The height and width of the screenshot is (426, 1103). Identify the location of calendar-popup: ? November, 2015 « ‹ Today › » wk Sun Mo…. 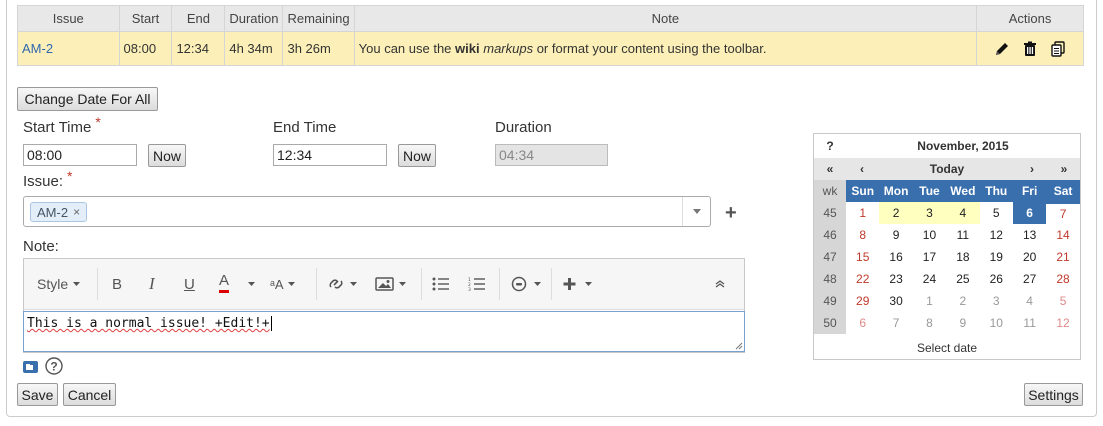
(947, 246).